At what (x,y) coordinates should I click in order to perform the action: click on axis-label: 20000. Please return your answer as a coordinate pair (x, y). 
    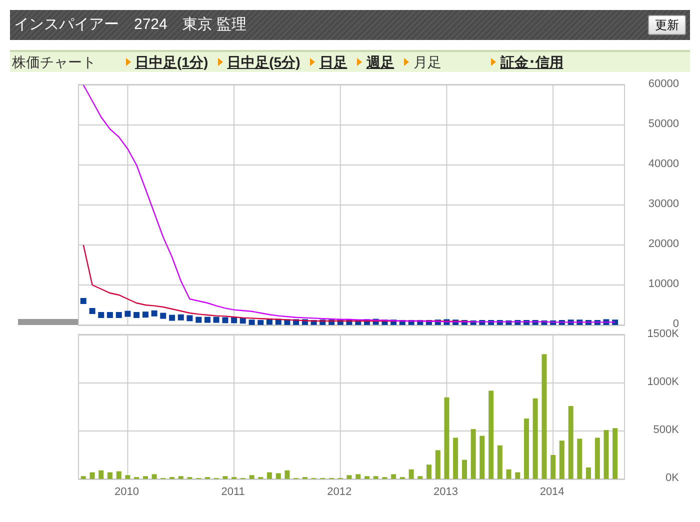
    Looking at the image, I should click on (663, 244).